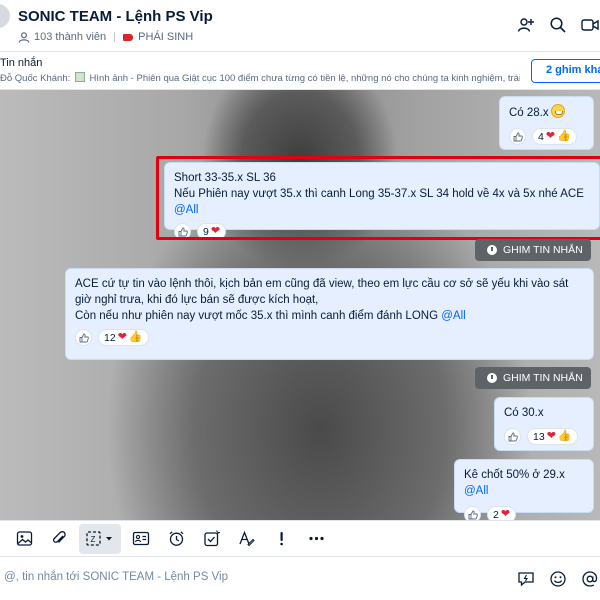 The image size is (600, 600). What do you see at coordinates (546, 123) in the screenshot?
I see `message-bubble: Có 28.x 4 ❤ 👍` at bounding box center [546, 123].